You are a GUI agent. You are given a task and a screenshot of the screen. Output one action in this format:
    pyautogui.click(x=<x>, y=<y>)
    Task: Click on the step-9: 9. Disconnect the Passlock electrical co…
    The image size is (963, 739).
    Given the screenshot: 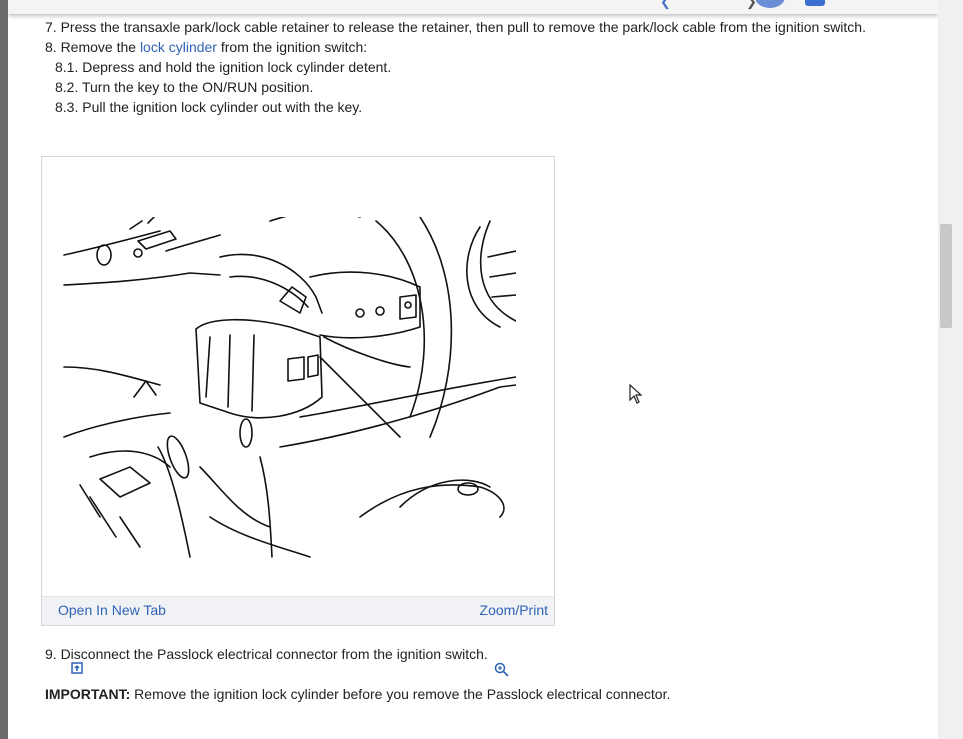 What is the action you would take?
    pyautogui.click(x=266, y=654)
    